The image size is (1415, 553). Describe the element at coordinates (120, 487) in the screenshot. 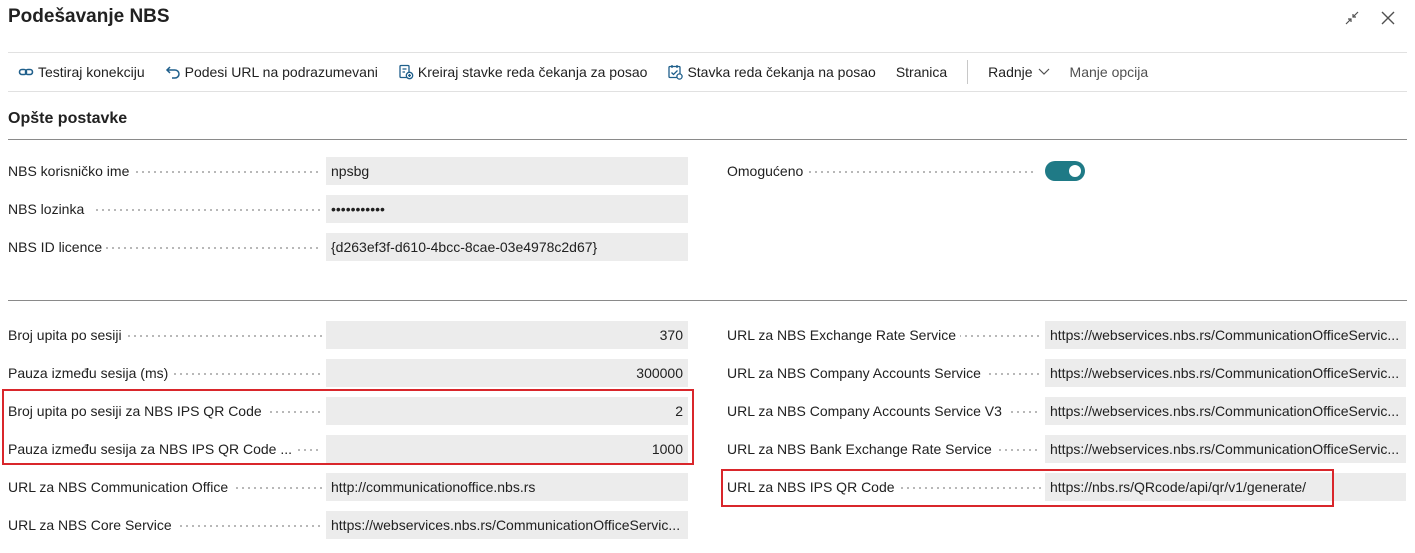

I see `field-label: URL za NBS Communication Office` at that location.